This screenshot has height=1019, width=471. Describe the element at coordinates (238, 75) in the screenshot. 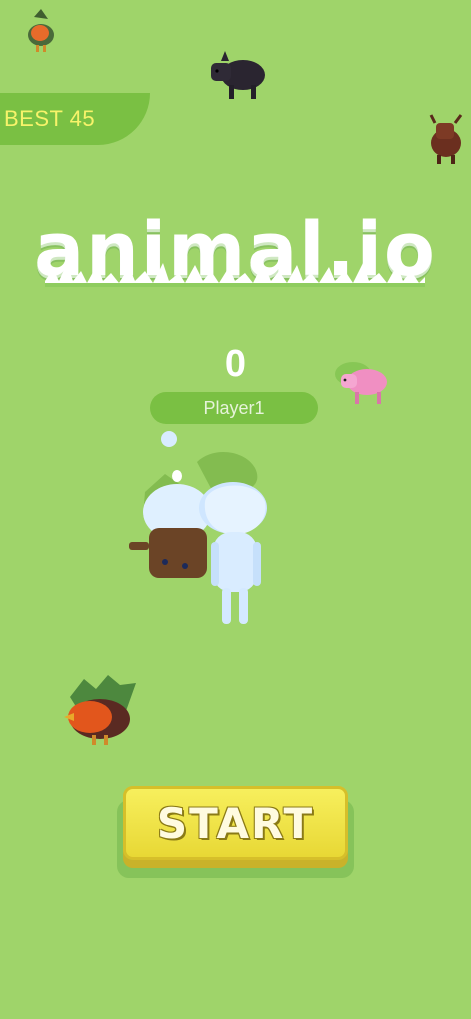

I see `pig-animal-dark` at that location.